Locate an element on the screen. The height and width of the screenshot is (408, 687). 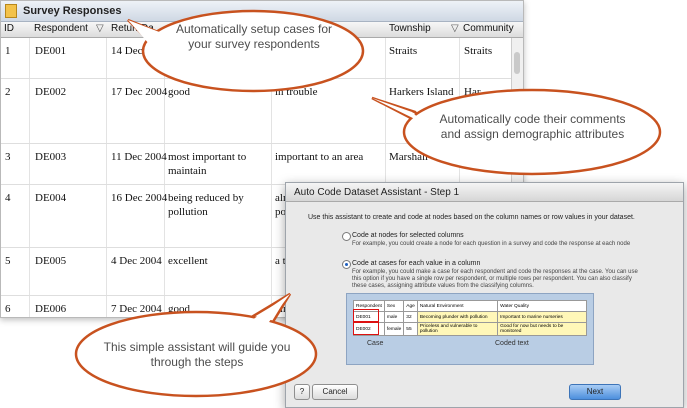
example-header: Age is located at coordinates (410, 306).